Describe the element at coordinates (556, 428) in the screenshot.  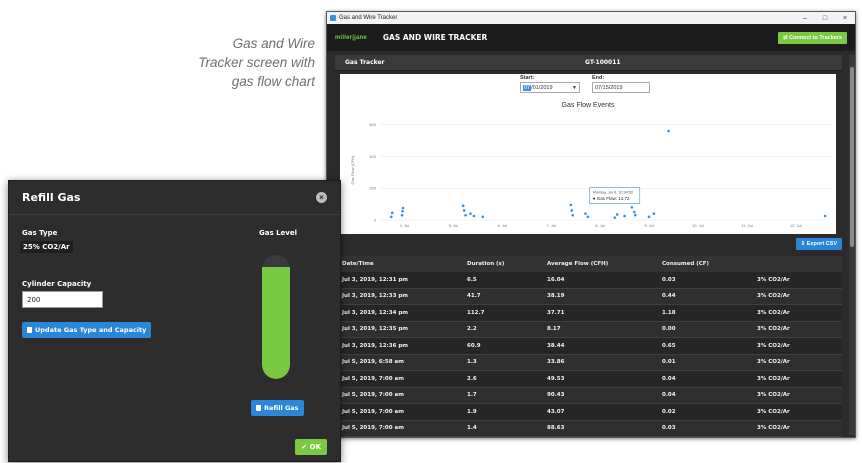
I see `table-cell: 88.63` at that location.